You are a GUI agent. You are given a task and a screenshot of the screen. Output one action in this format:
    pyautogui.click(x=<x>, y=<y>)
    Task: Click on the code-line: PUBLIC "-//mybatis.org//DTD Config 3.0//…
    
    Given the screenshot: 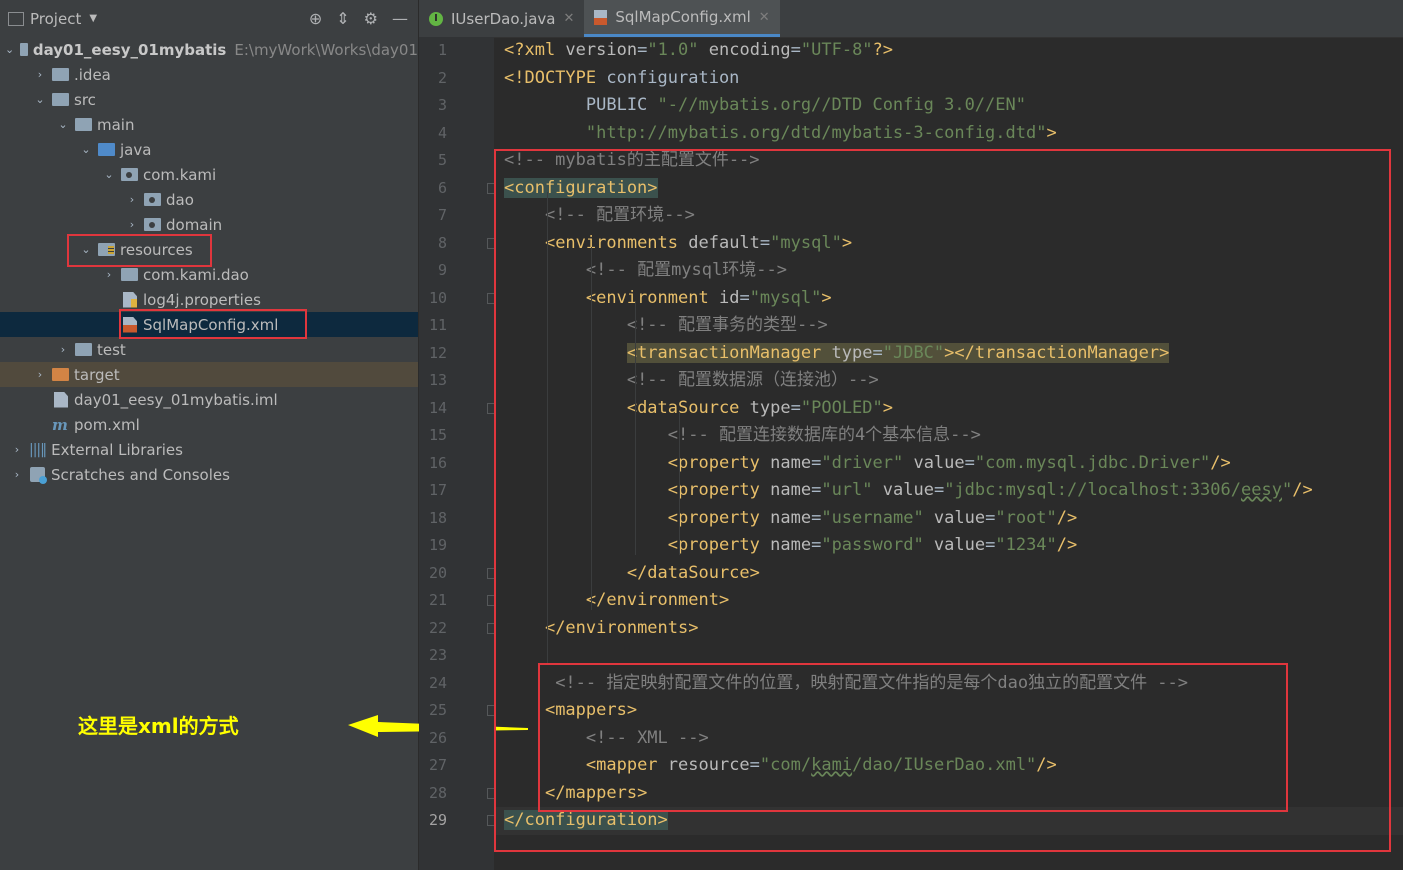 What is the action you would take?
    pyautogui.click(x=949, y=106)
    